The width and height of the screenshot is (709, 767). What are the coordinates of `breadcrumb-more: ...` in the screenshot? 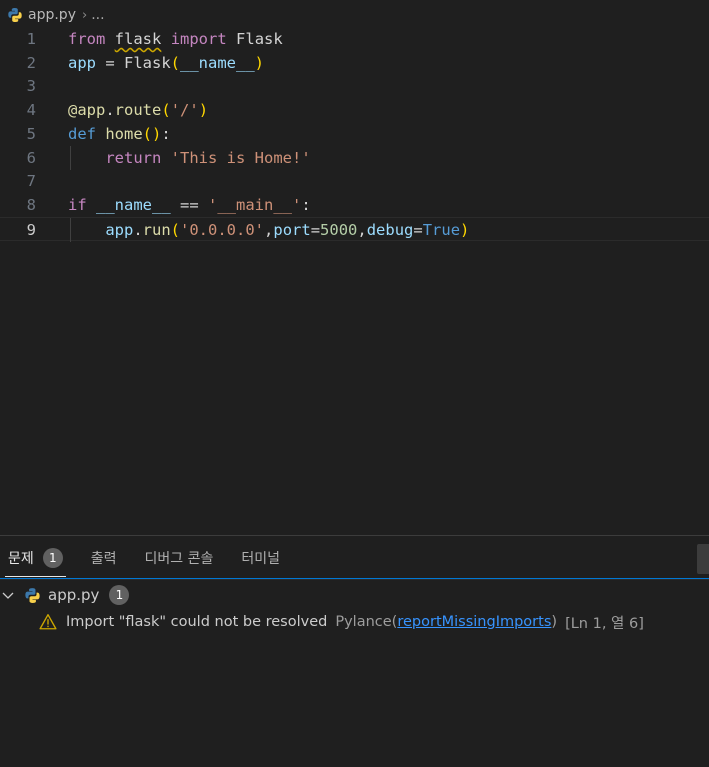 It's located at (97, 15).